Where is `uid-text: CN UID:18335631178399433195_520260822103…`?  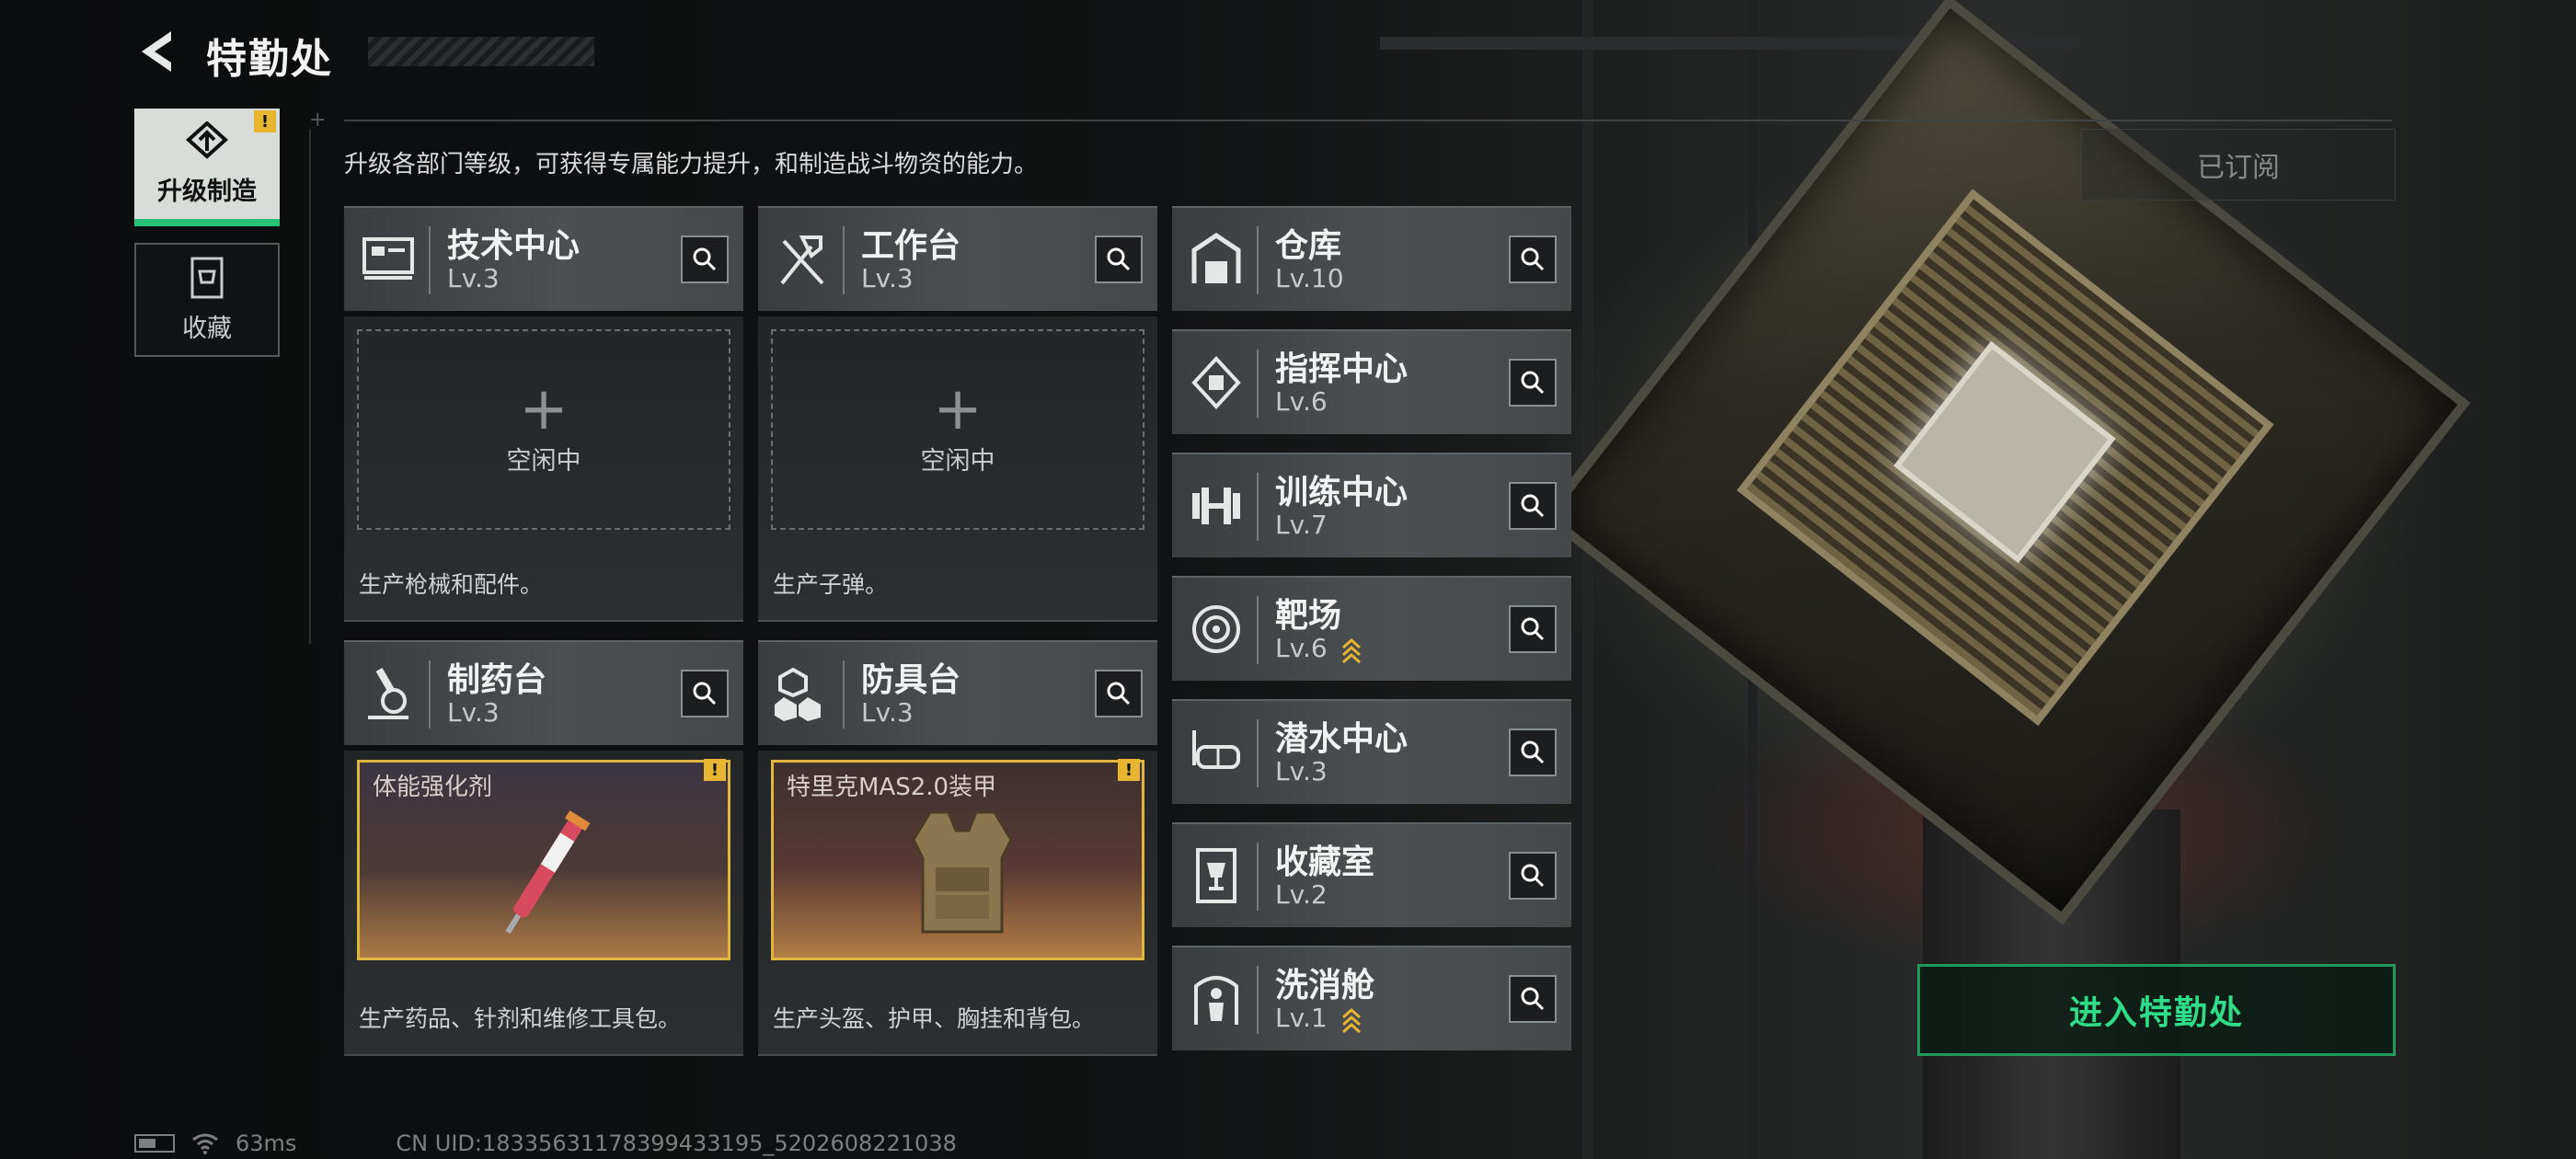 uid-text: CN UID:18335631178399433195_520260822103… is located at coordinates (676, 1143).